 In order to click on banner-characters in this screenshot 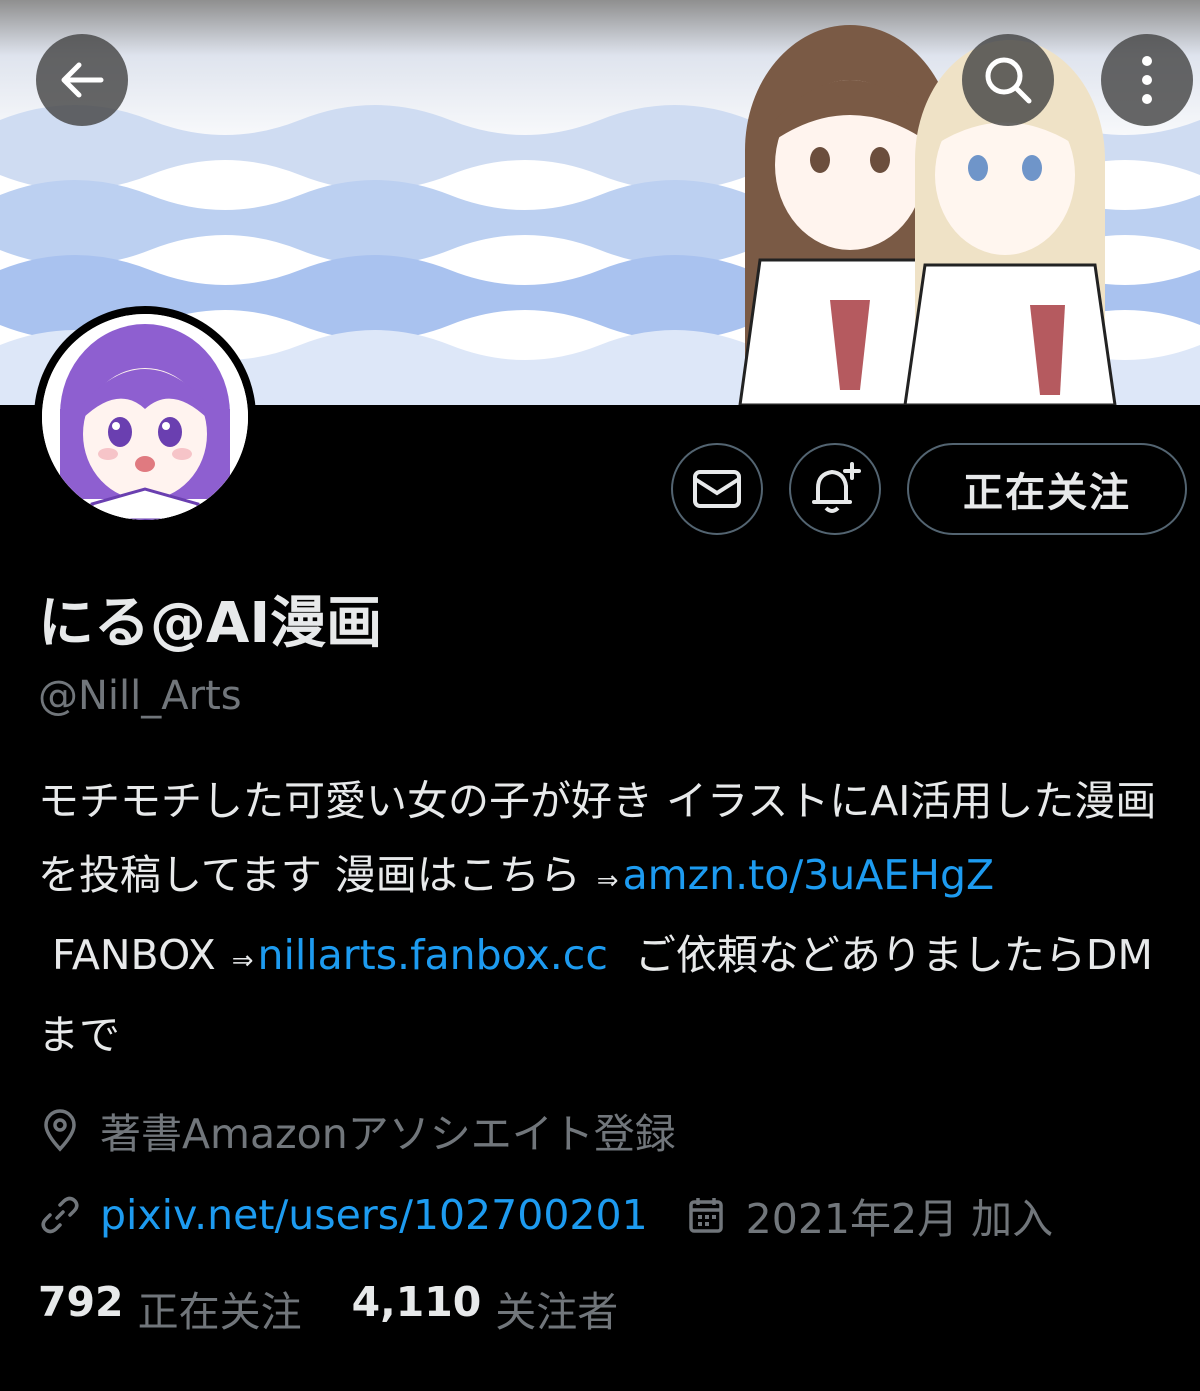, I will do `click(927, 215)`.